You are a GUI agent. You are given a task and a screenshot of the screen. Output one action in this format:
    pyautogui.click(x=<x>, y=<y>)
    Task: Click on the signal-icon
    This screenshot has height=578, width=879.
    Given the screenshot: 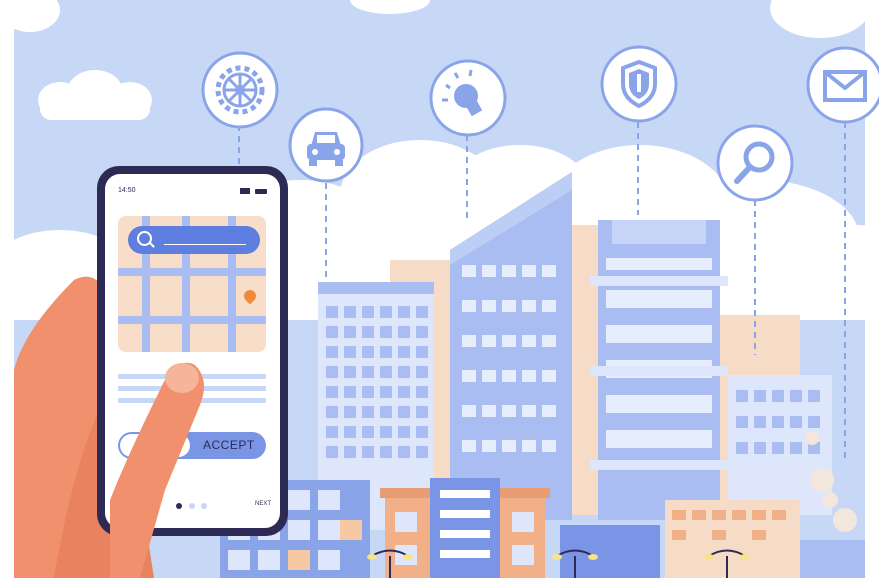 What is the action you would take?
    pyautogui.click(x=245, y=191)
    